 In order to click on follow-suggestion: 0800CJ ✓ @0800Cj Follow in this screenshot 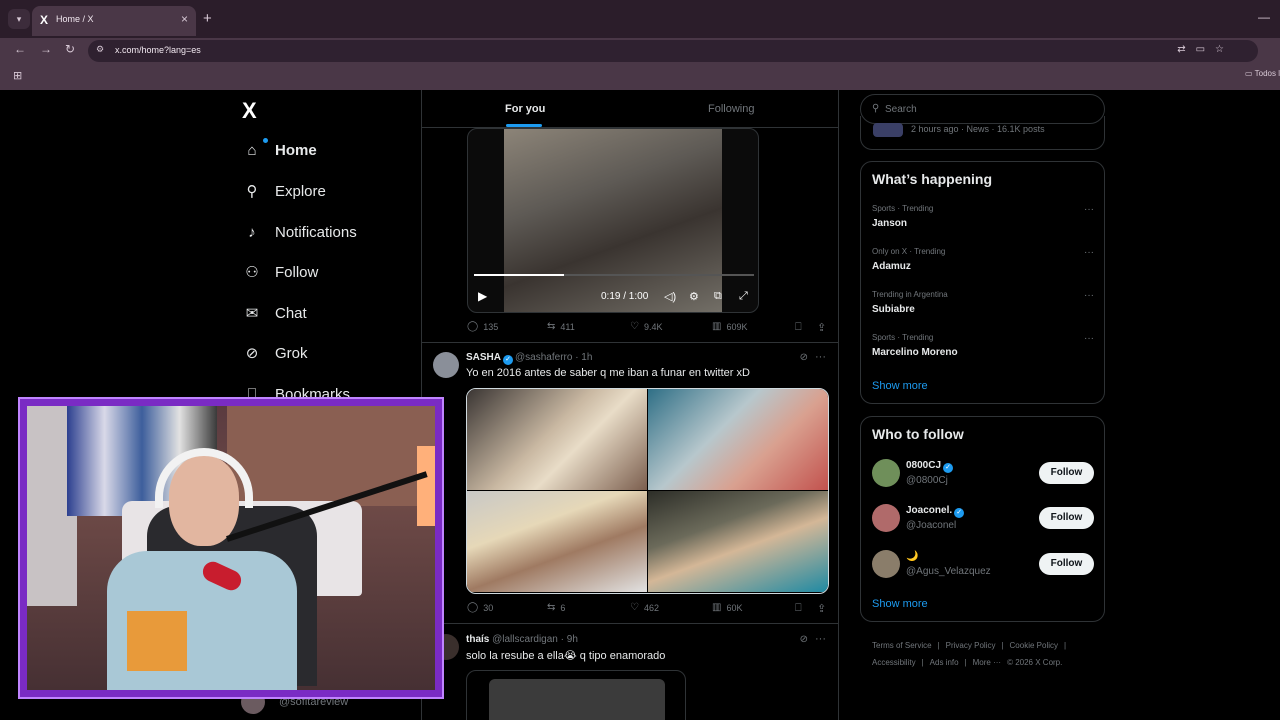, I will do `click(983, 473)`.